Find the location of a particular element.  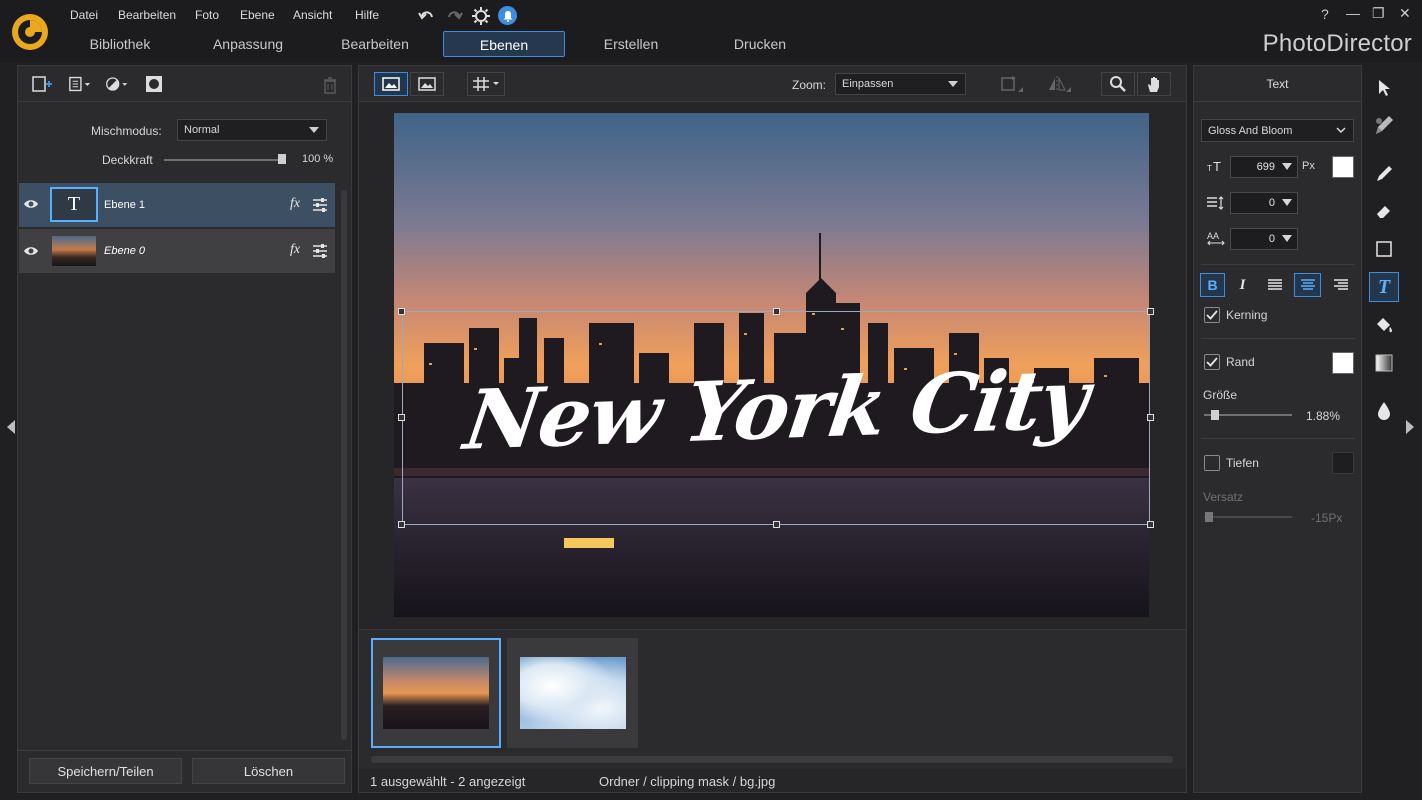

tab-bearbeiten: Bearbeiten is located at coordinates (375, 44).